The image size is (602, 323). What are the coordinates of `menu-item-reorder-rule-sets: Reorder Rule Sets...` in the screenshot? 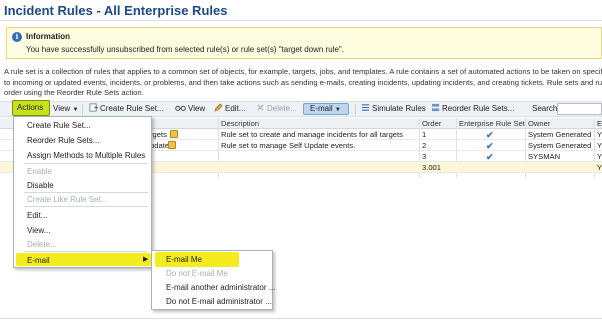 It's located at (63, 140).